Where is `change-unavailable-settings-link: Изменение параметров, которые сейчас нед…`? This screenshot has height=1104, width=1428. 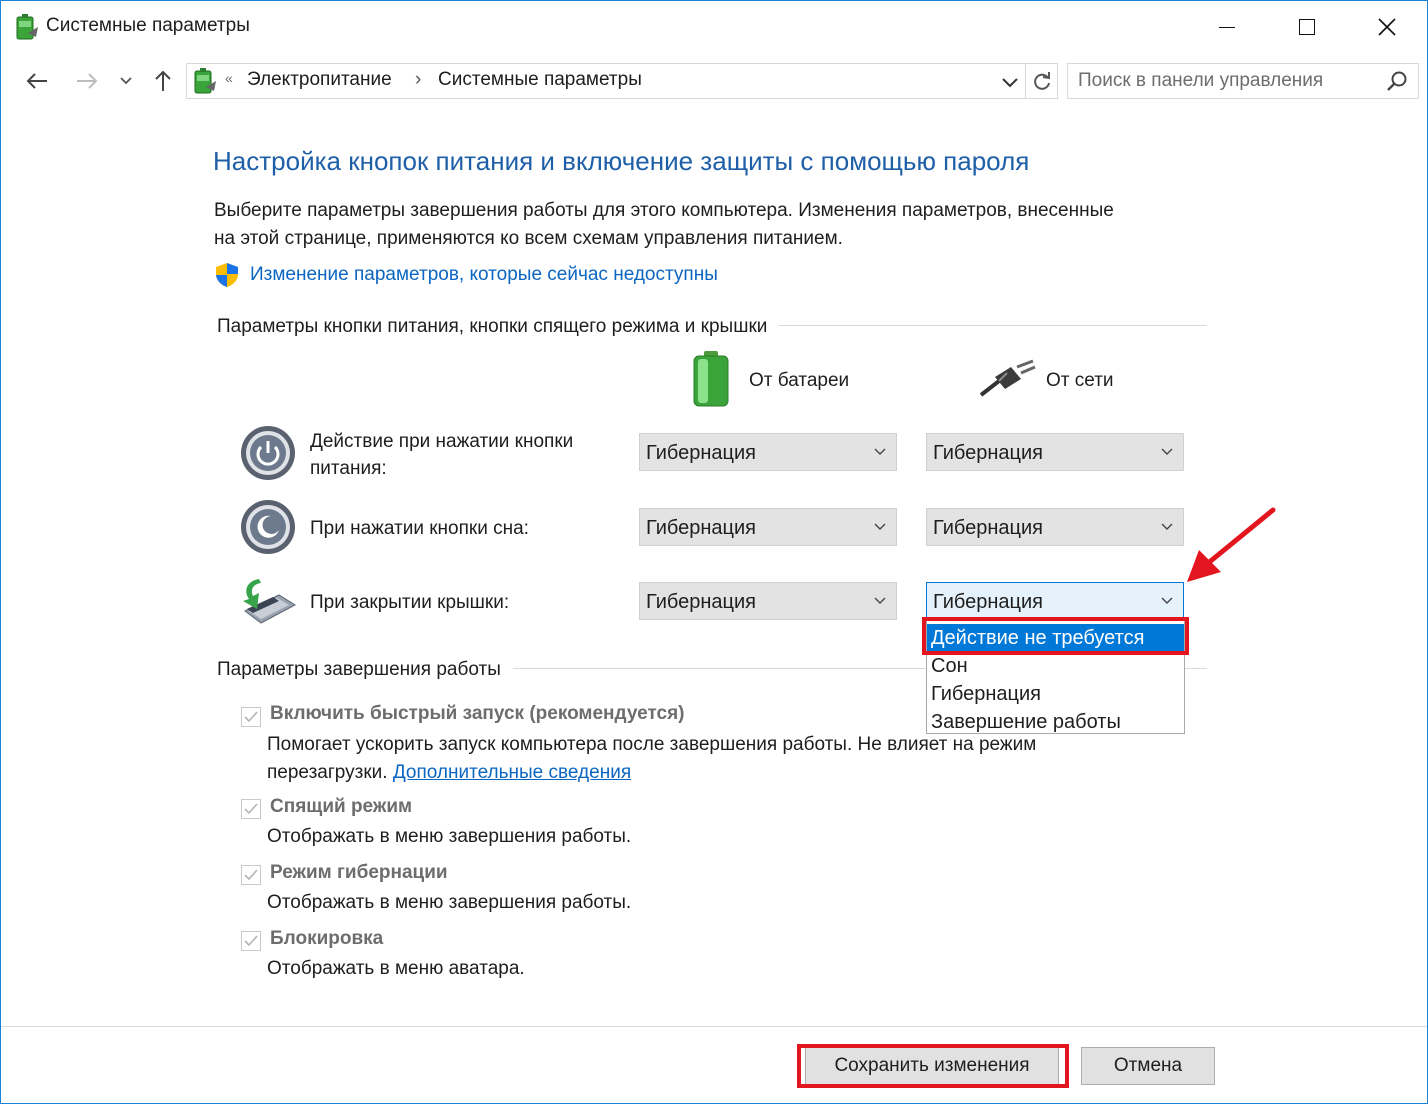 change-unavailable-settings-link: Изменение параметров, которые сейчас нед… is located at coordinates (484, 275).